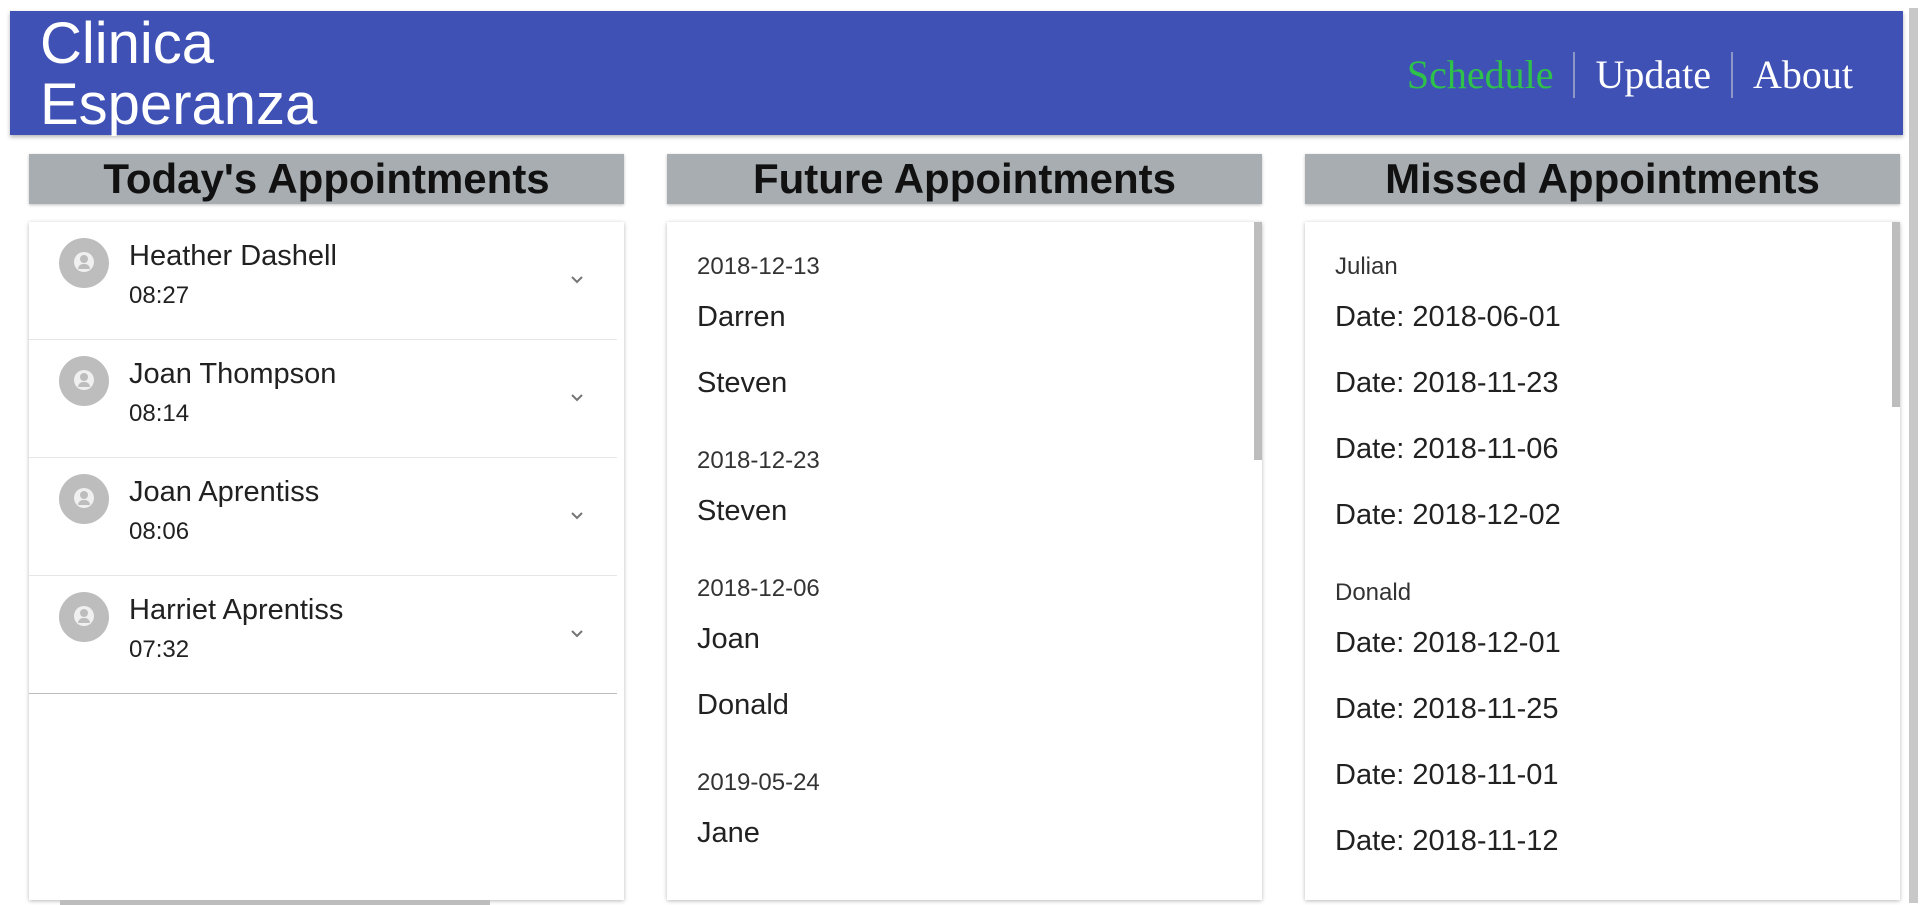 The width and height of the screenshot is (1920, 905). I want to click on page-scroll-thumb, so click(1913, 455).